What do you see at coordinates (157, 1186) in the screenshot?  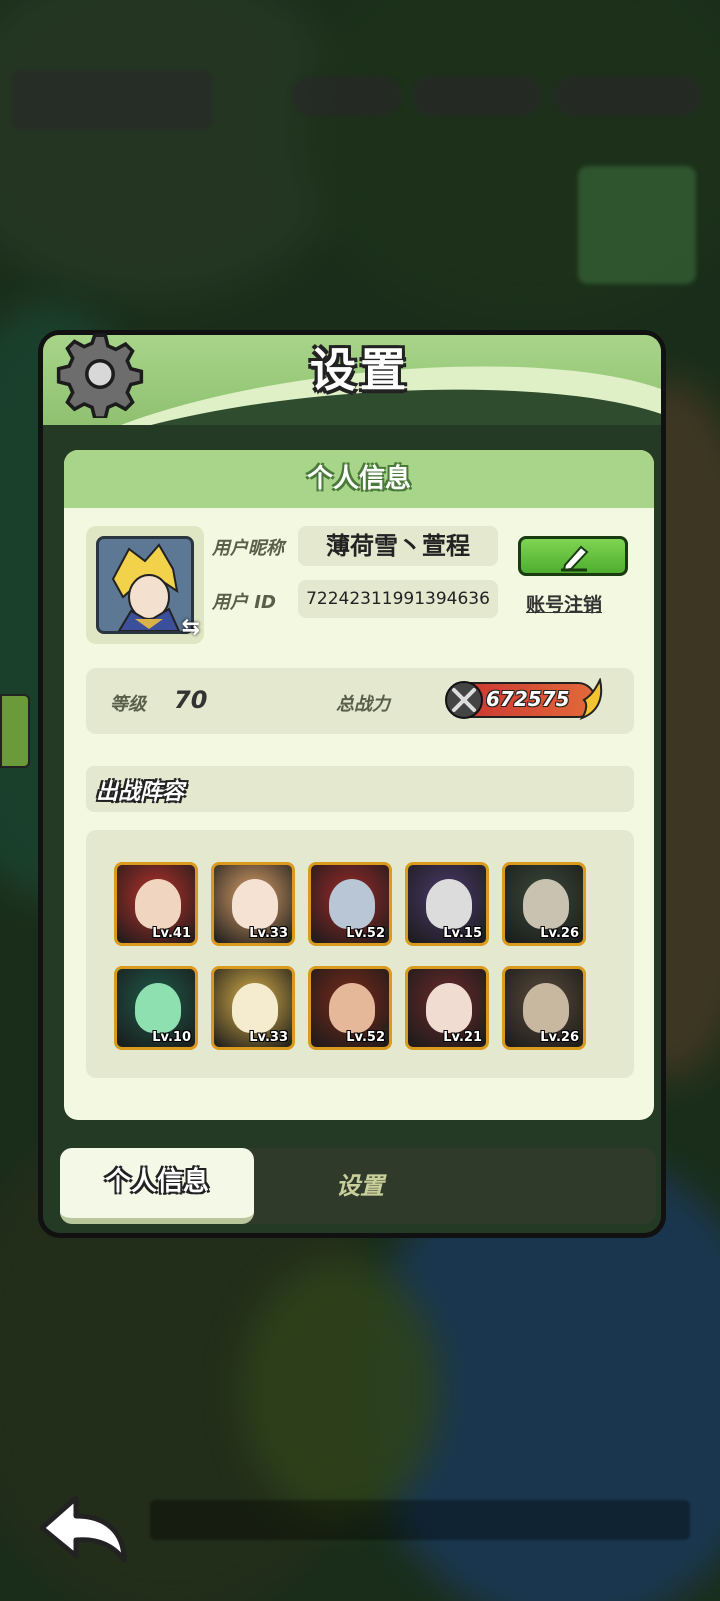 I see `tab-profile: 个人信息` at bounding box center [157, 1186].